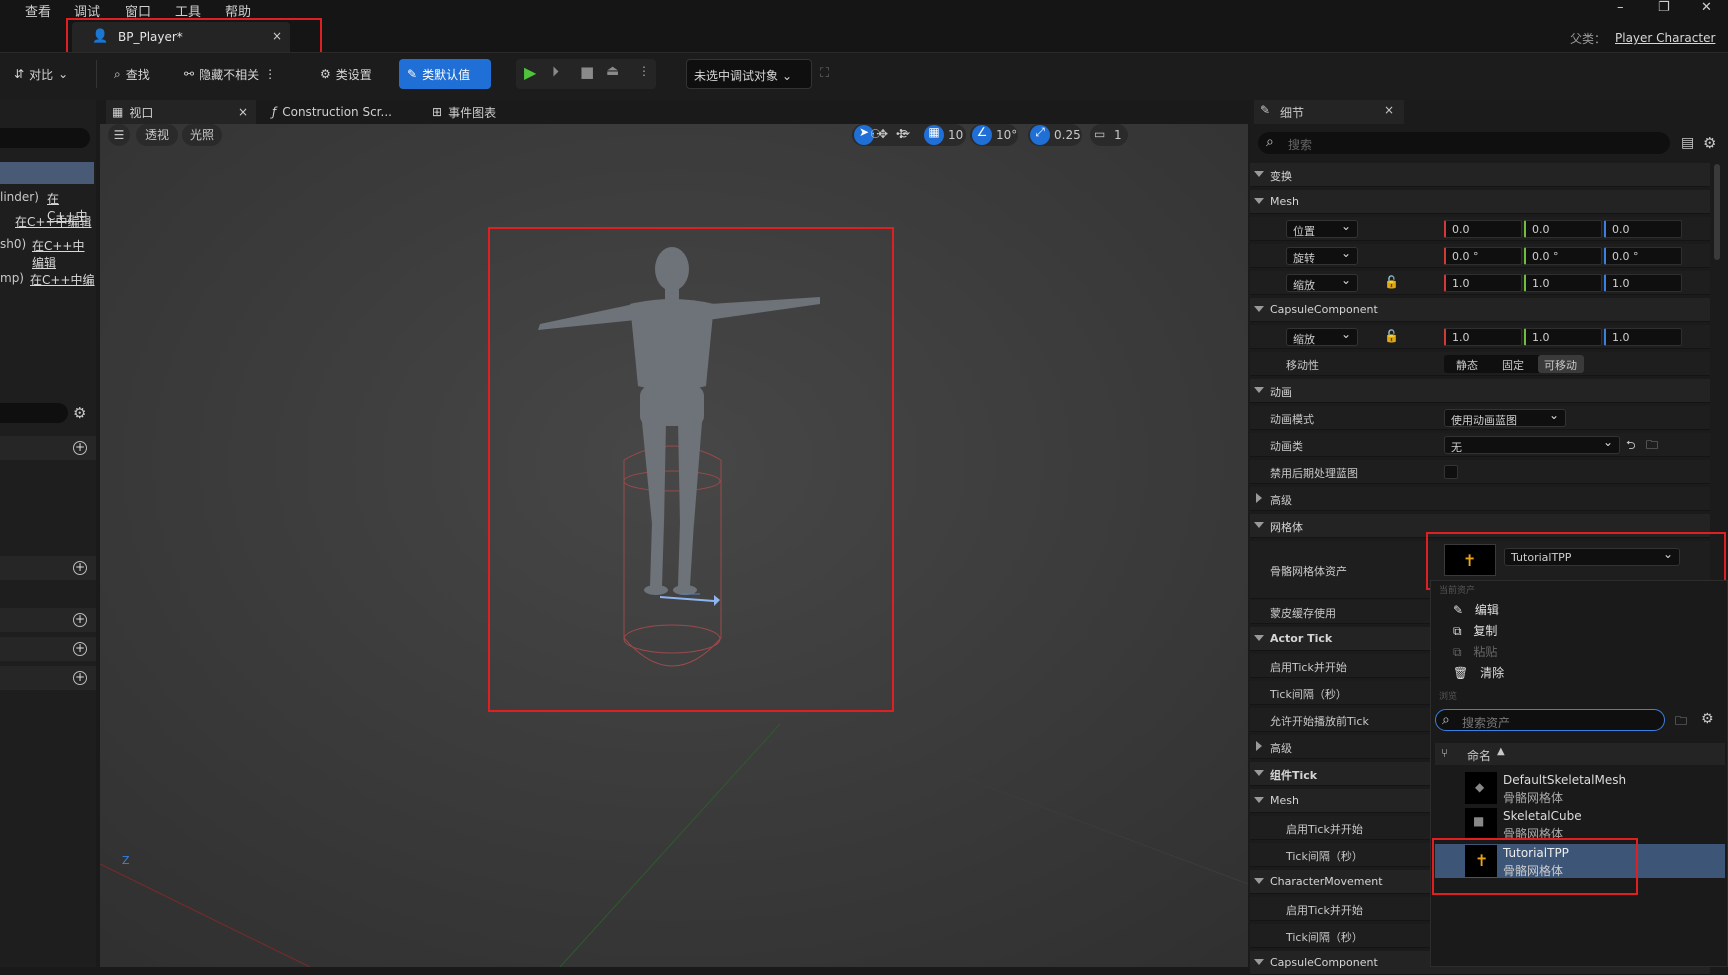 Image resolution: width=1728 pixels, height=975 pixels. What do you see at coordinates (41, 74) in the screenshot?
I see `diff-button: ⇵ 对比 ⌄` at bounding box center [41, 74].